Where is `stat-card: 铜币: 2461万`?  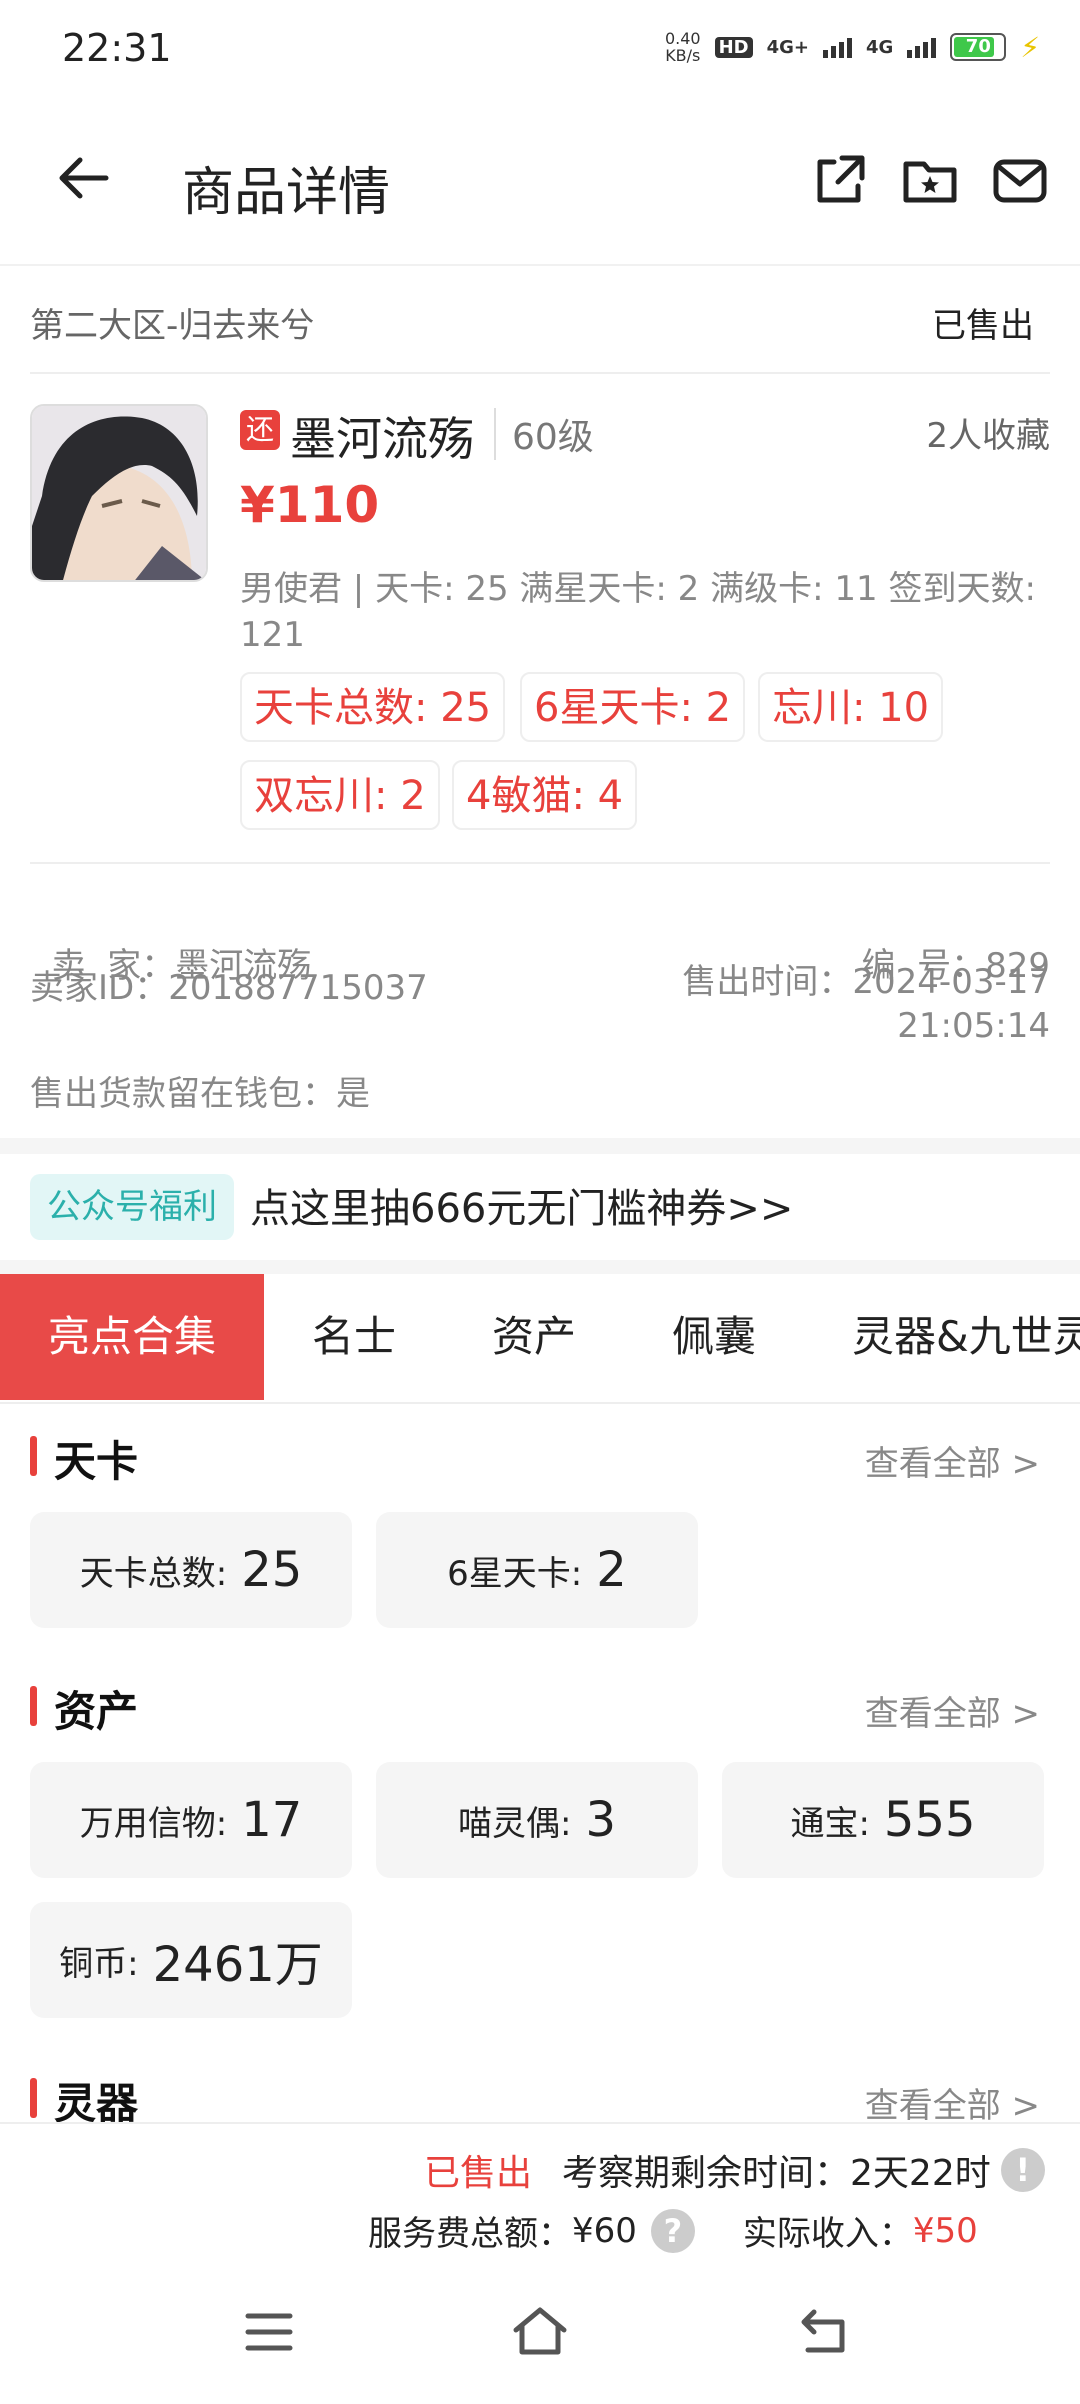
stat-card: 铜币: 2461万 is located at coordinates (191, 1960).